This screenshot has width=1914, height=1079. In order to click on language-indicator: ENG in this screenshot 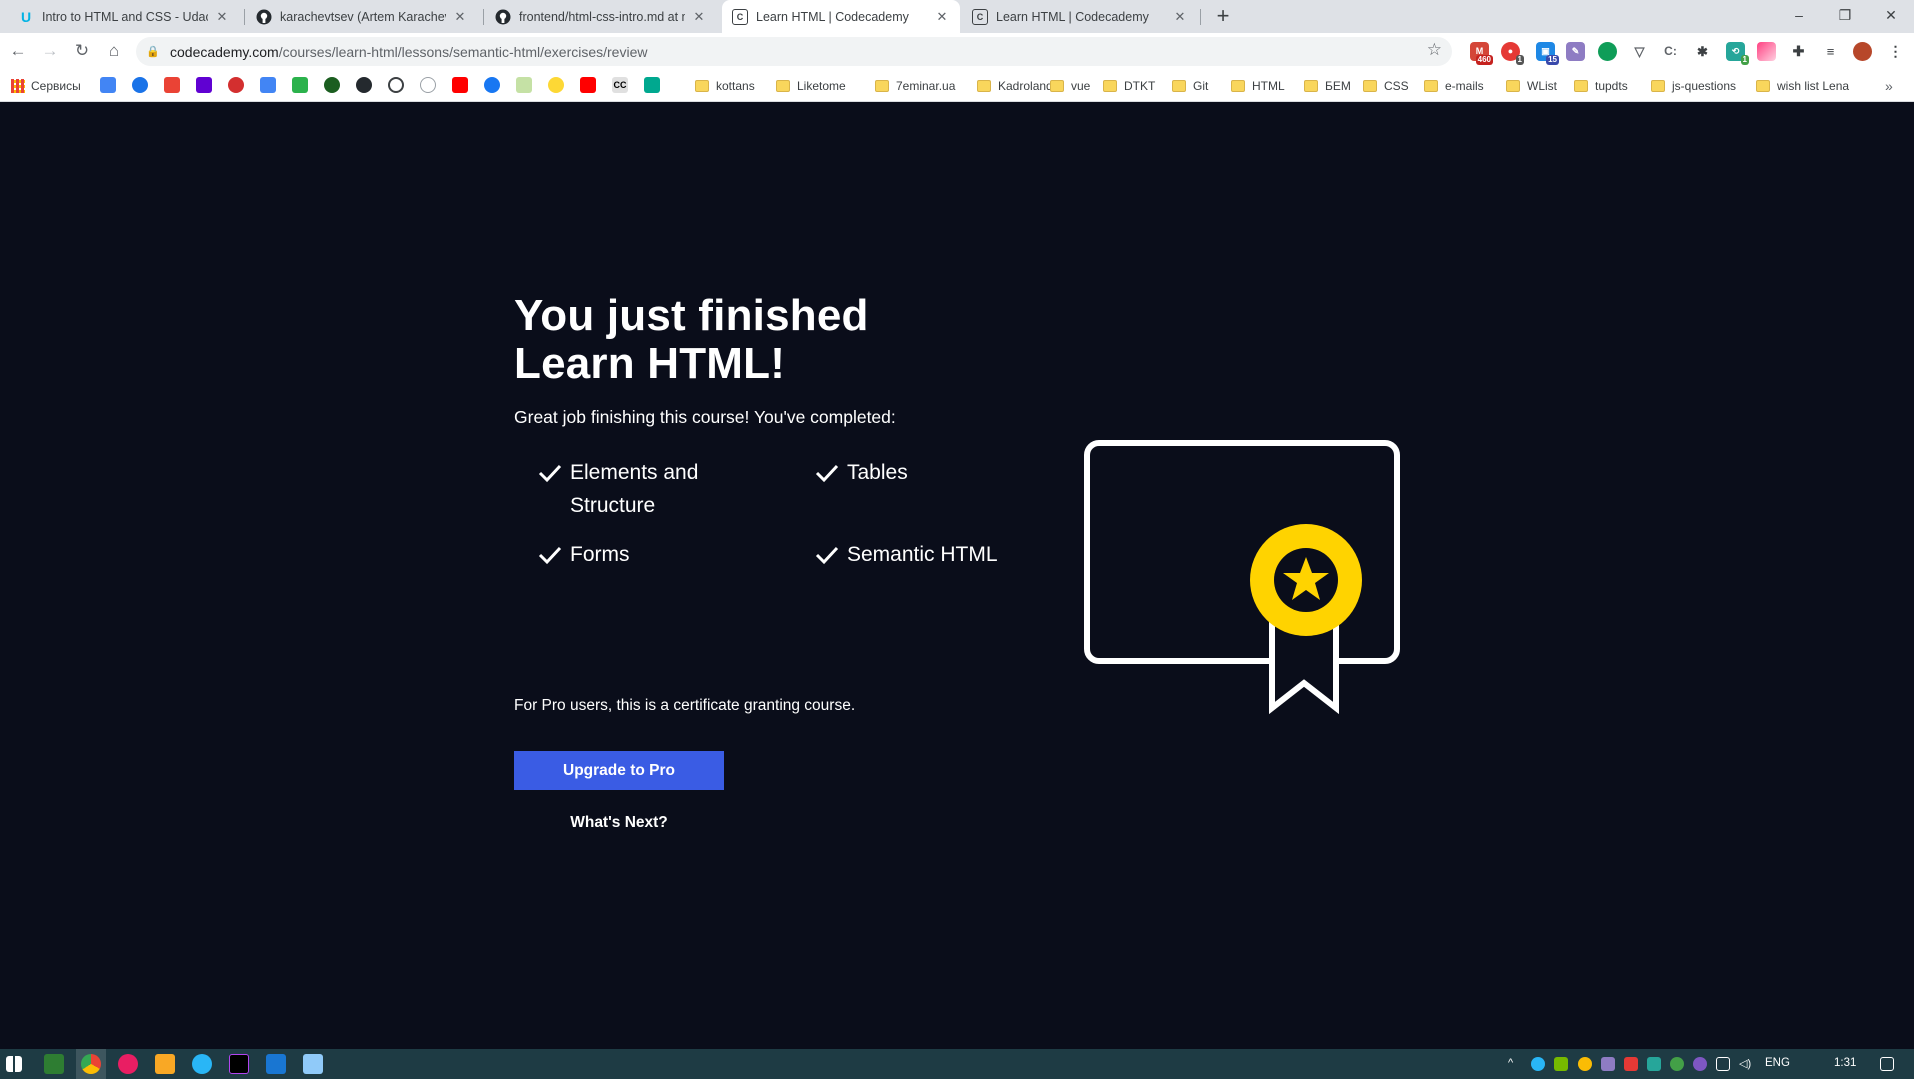, I will do `click(1777, 1063)`.